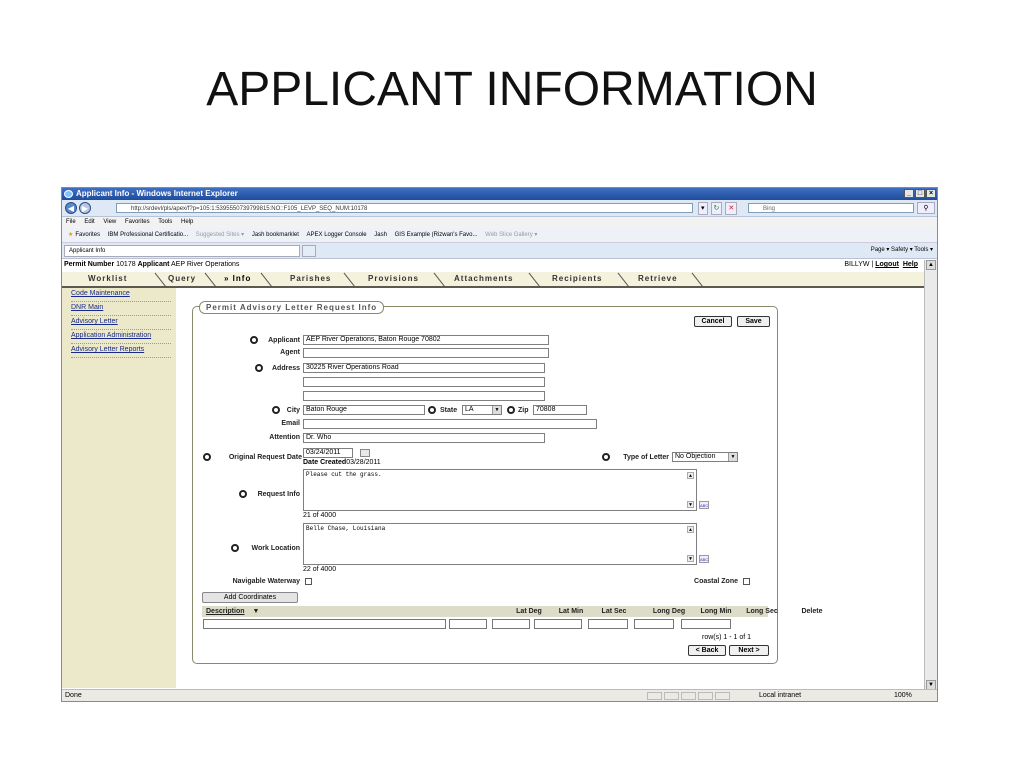 This screenshot has height=768, width=1024. I want to click on tab-provisions: Provisions, so click(393, 279).